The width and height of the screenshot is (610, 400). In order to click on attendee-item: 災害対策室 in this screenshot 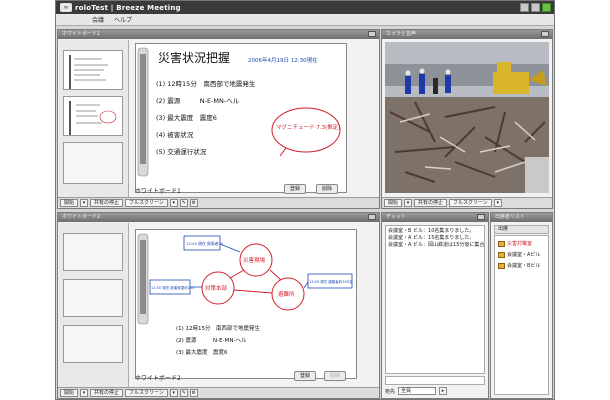, I will do `click(515, 243)`.